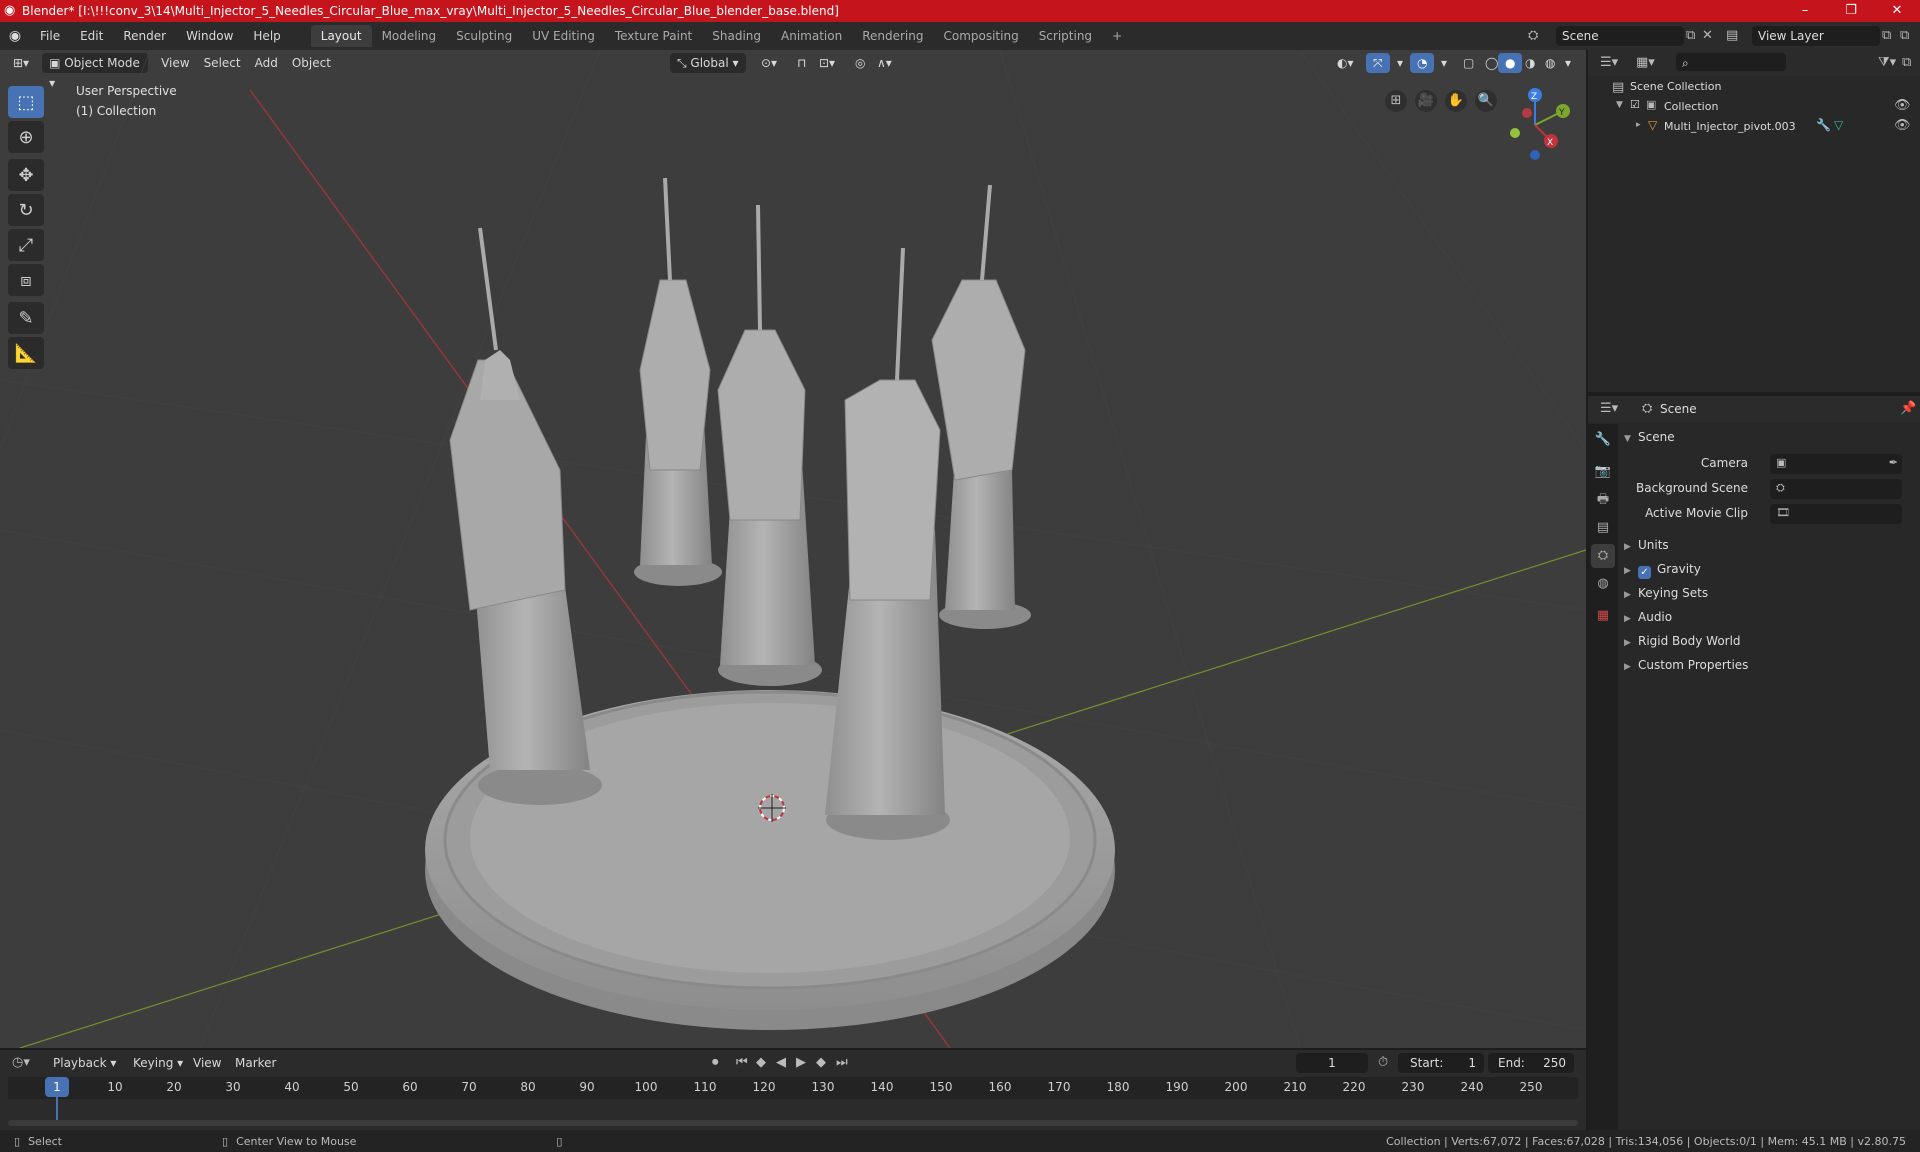 This screenshot has height=1152, width=1920. What do you see at coordinates (409, 36) in the screenshot?
I see `tab-modeling: Modeling` at bounding box center [409, 36].